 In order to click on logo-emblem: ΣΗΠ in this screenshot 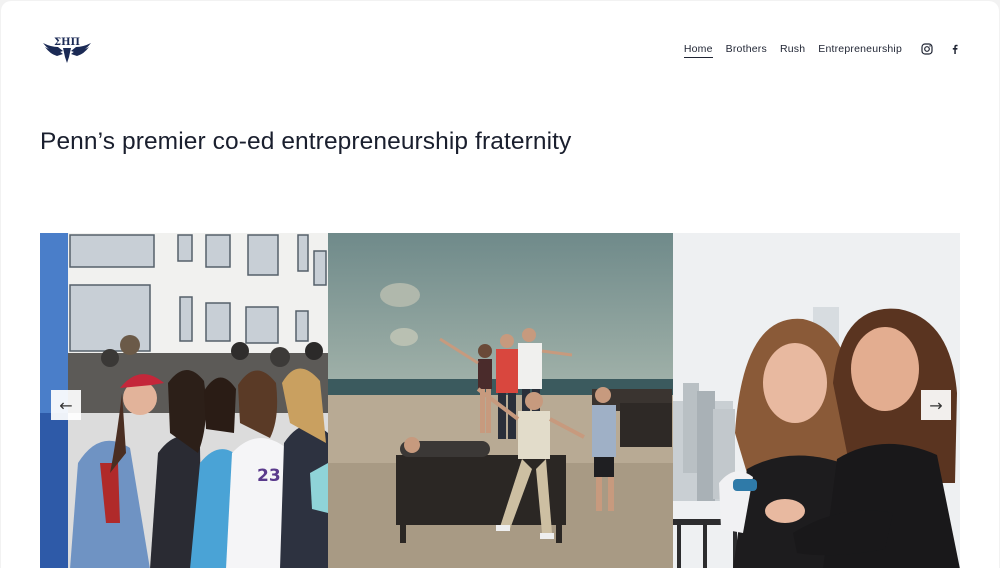, I will do `click(67, 50)`.